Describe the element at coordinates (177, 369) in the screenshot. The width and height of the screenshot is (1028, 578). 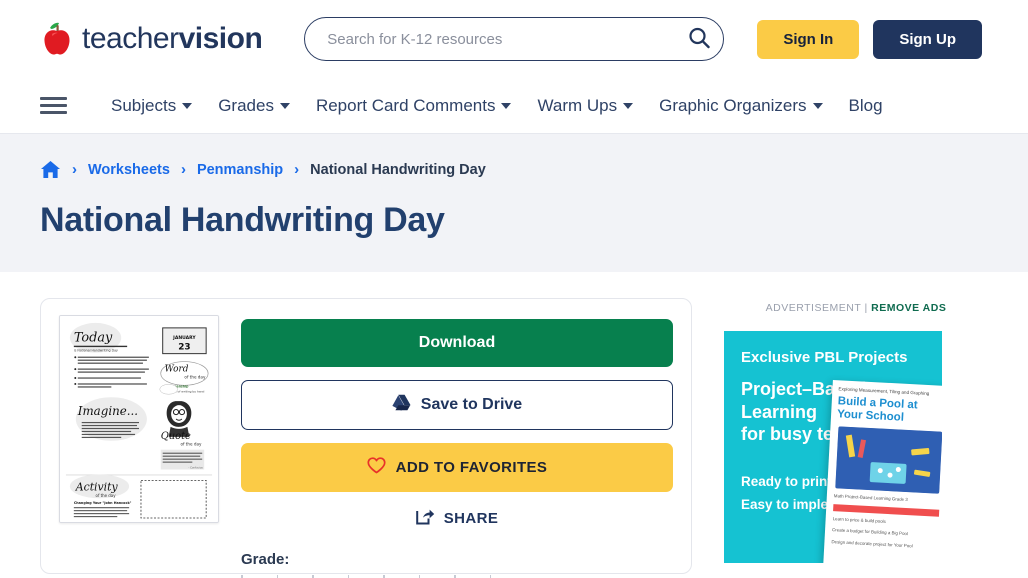
I see `svg-text: Word` at that location.